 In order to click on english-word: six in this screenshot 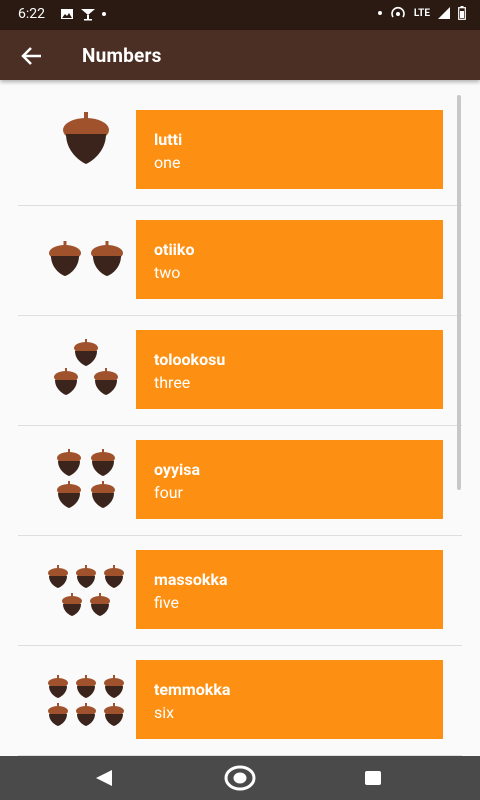, I will do `click(164, 712)`.